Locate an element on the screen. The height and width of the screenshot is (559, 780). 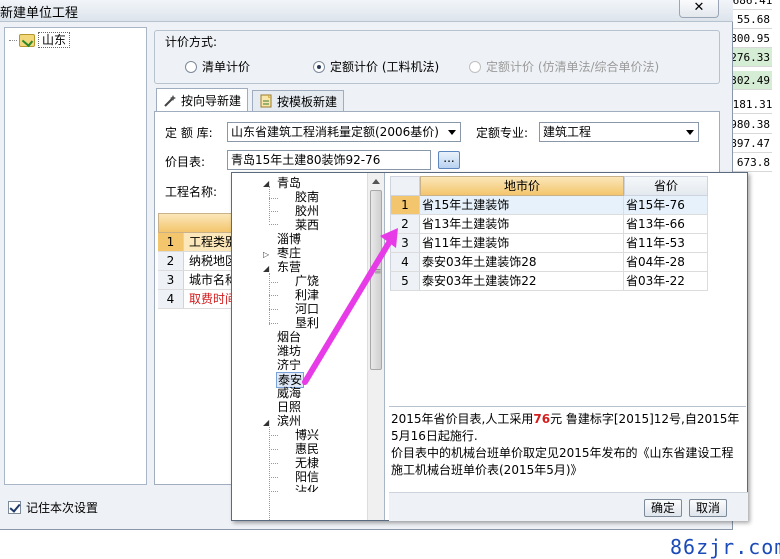
tree-item: 滨州 is located at coordinates (289, 421).